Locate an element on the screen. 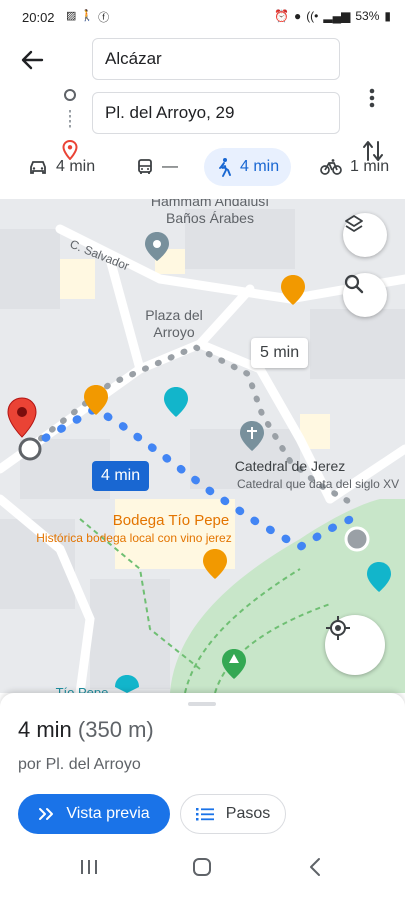  map-label-catedral-sub: Catedral que data del siglo XV is located at coordinates (318, 484).